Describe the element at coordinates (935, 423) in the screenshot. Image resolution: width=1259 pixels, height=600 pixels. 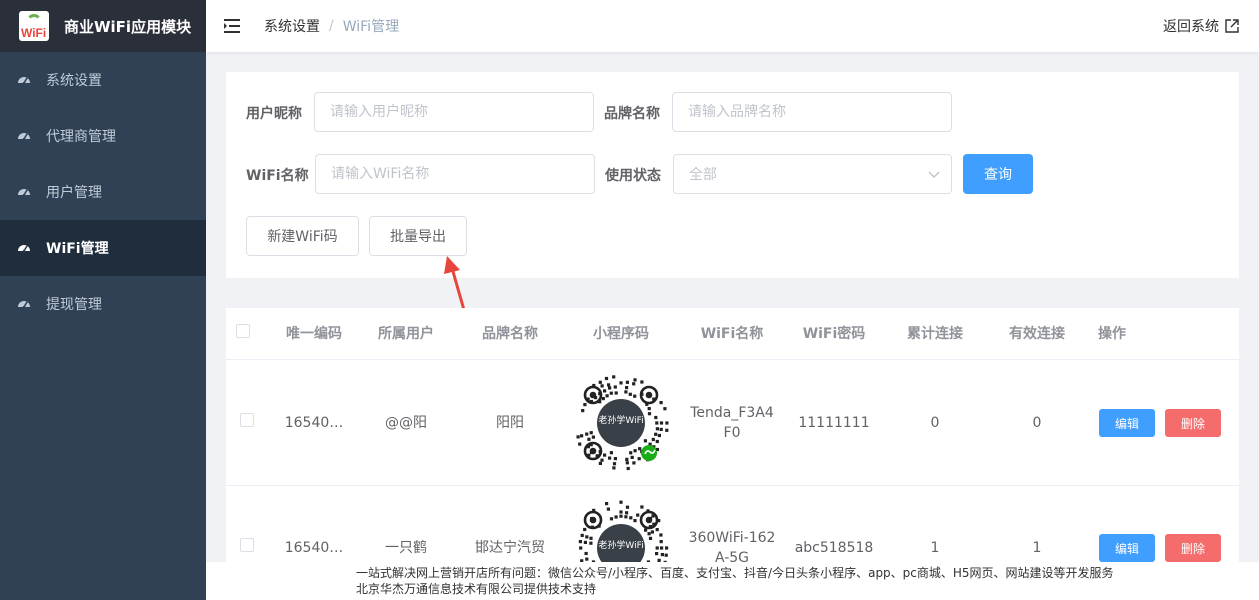
I see `cell-total-connections: 0` at that location.